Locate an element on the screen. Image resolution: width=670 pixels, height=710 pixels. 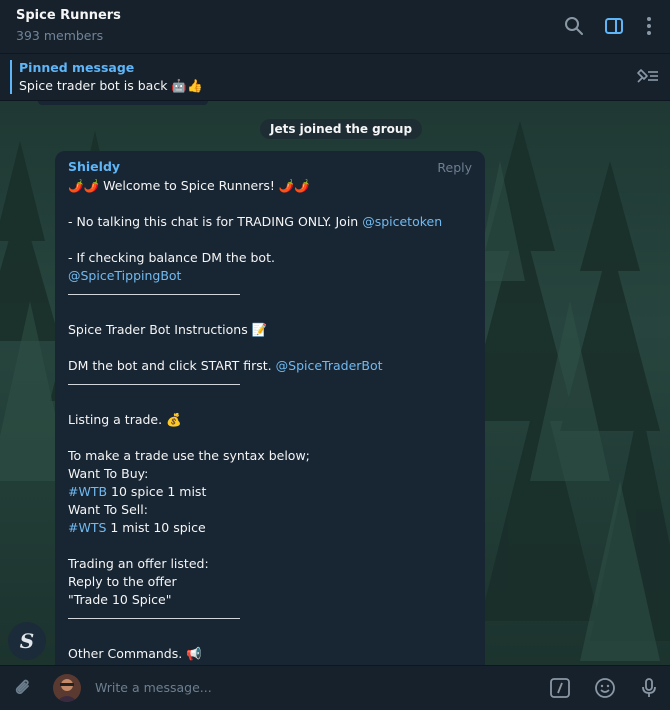
previous-message-edge is located at coordinates (123, 103).